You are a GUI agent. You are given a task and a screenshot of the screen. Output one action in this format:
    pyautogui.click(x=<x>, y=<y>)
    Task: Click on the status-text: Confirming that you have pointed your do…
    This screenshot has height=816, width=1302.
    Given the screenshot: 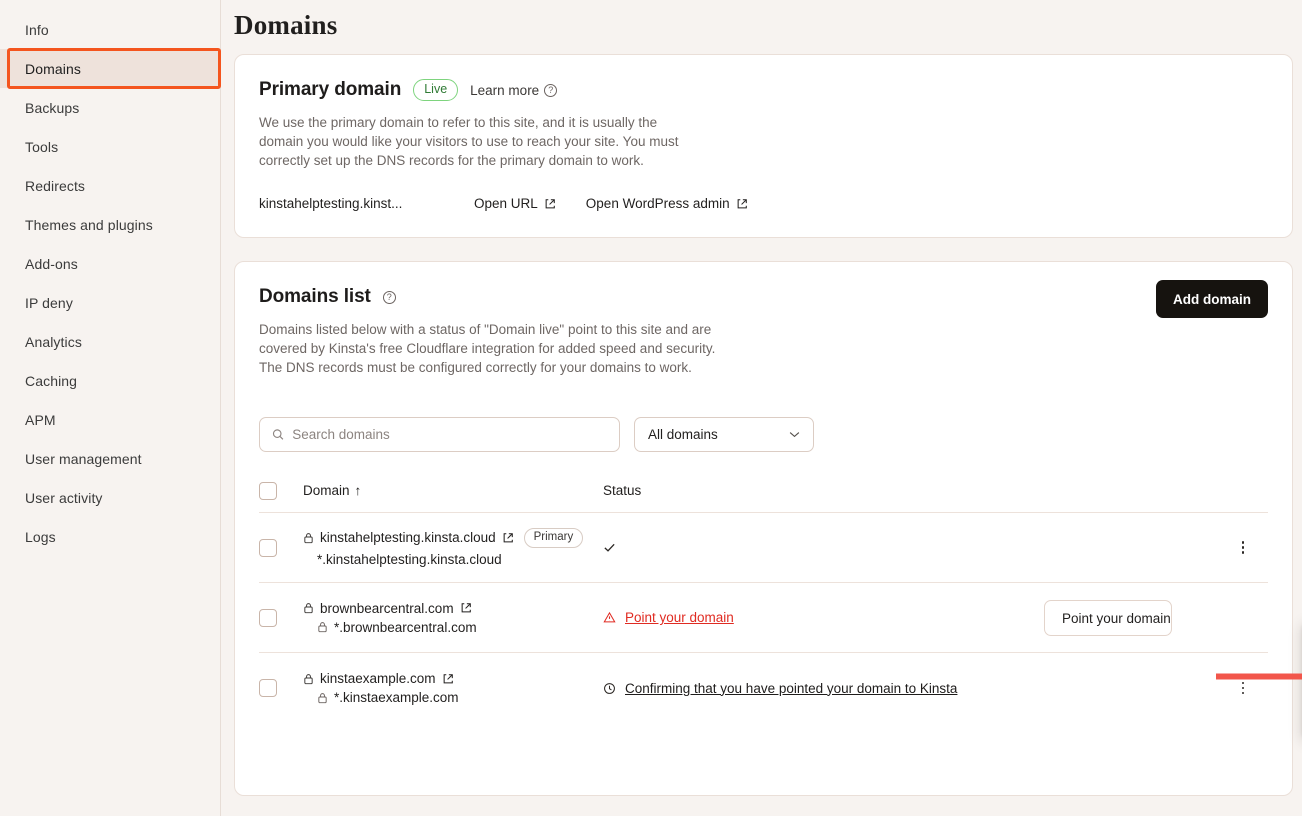 What is the action you would take?
    pyautogui.click(x=791, y=688)
    